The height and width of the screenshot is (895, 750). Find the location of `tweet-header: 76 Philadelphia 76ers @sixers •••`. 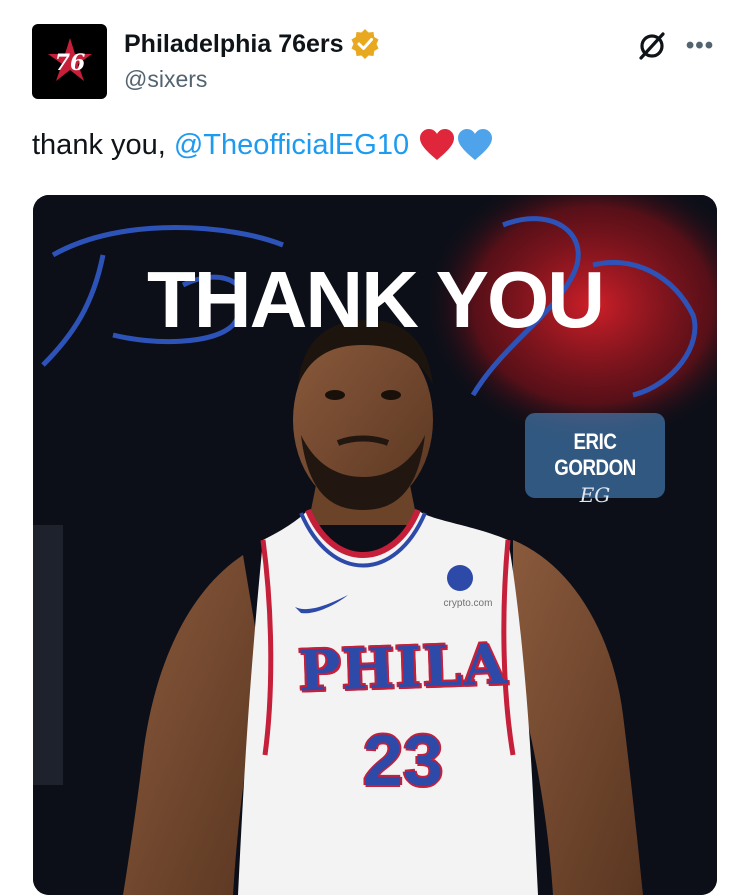

tweet-header: 76 Philadelphia 76ers @sixers ••• is located at coordinates (379, 64).